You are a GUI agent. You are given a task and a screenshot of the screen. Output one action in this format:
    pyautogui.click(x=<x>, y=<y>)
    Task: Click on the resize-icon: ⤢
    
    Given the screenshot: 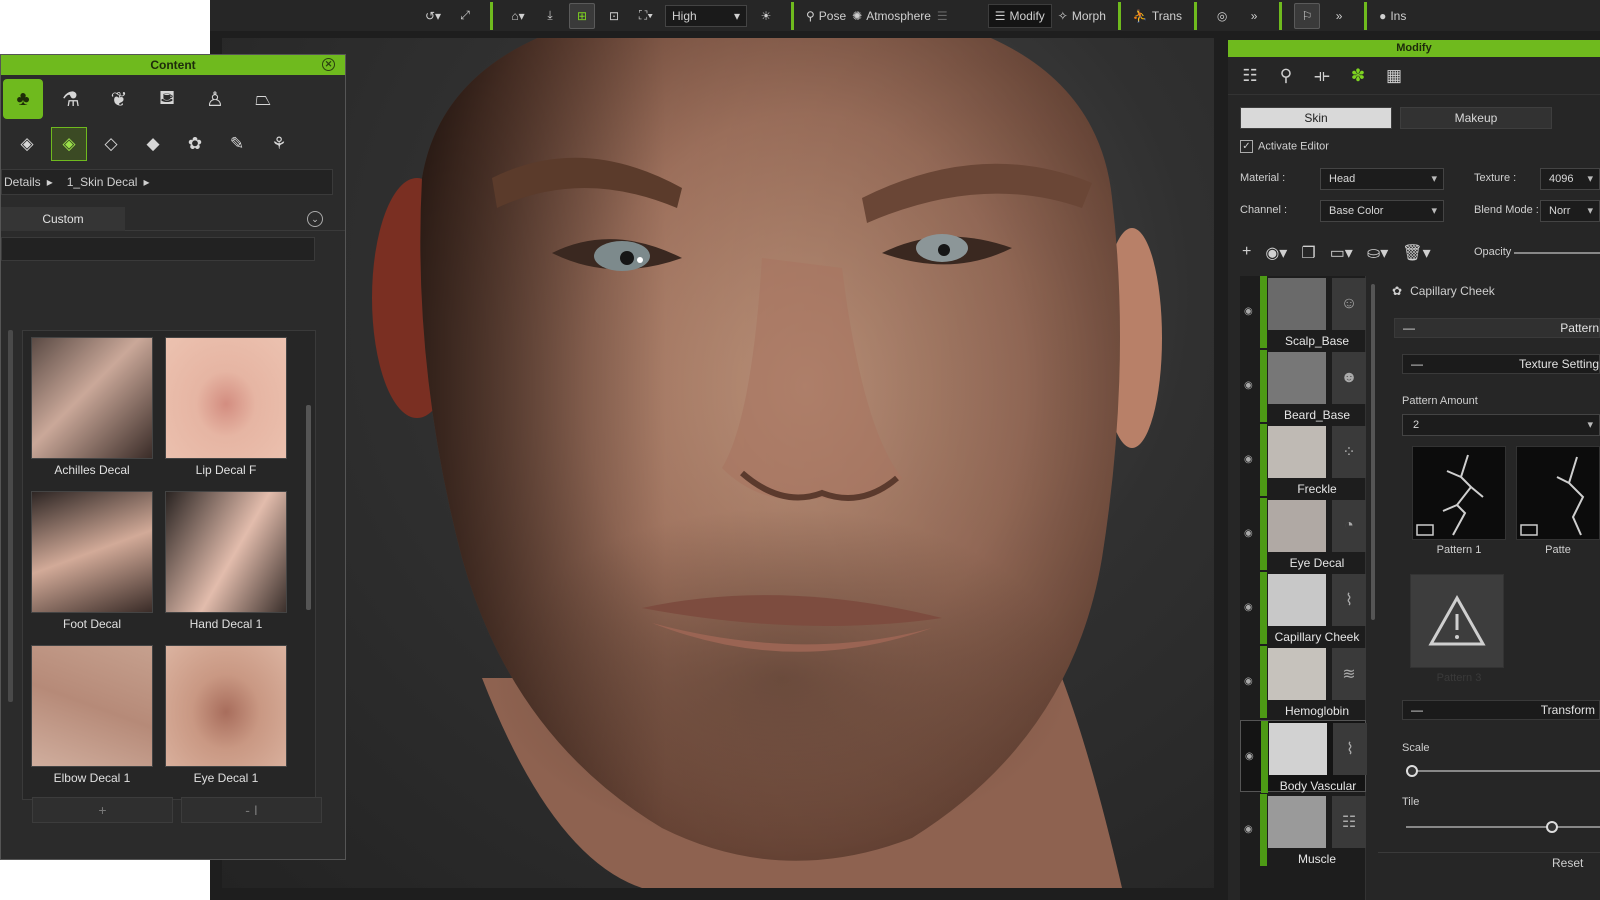 What is the action you would take?
    pyautogui.click(x=465, y=16)
    